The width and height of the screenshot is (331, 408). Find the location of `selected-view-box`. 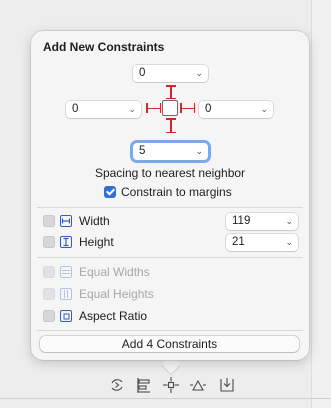

selected-view-box is located at coordinates (170, 108).